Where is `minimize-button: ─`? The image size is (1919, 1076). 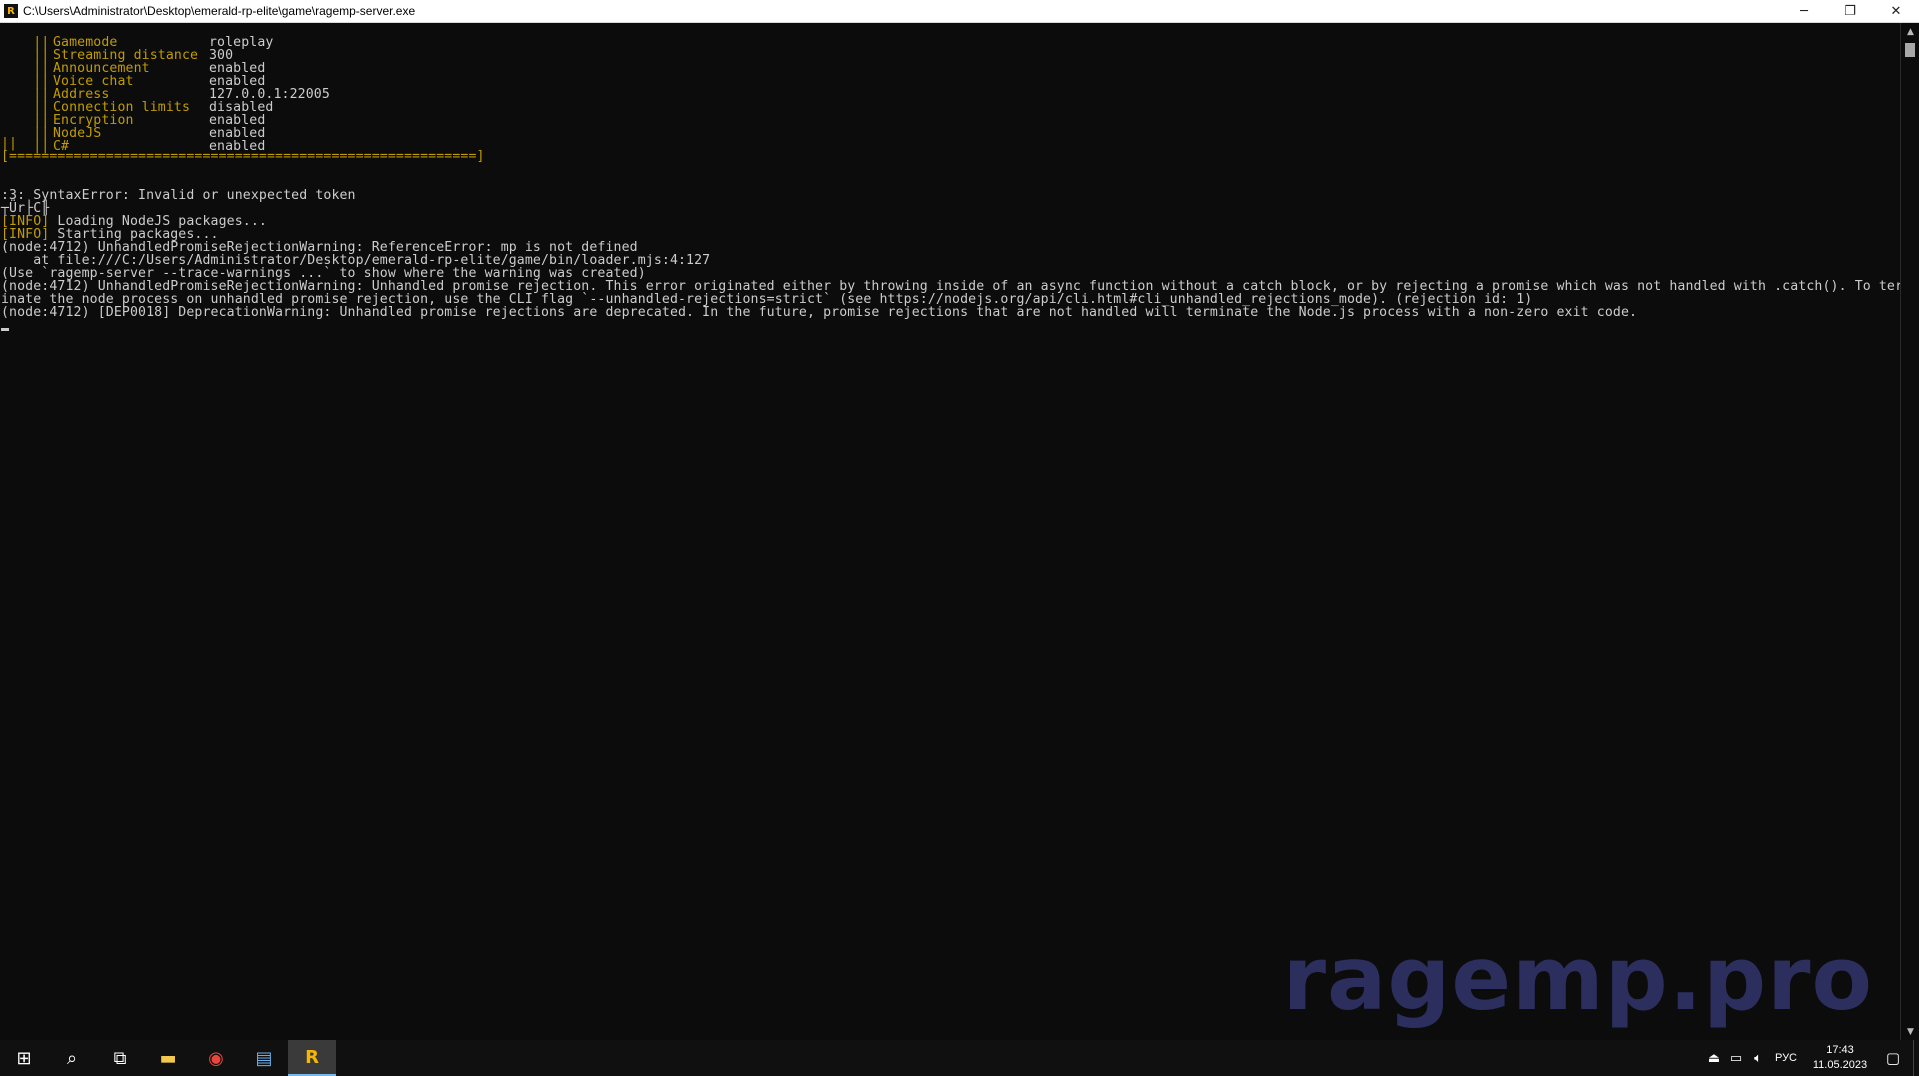 minimize-button: ─ is located at coordinates (1804, 11).